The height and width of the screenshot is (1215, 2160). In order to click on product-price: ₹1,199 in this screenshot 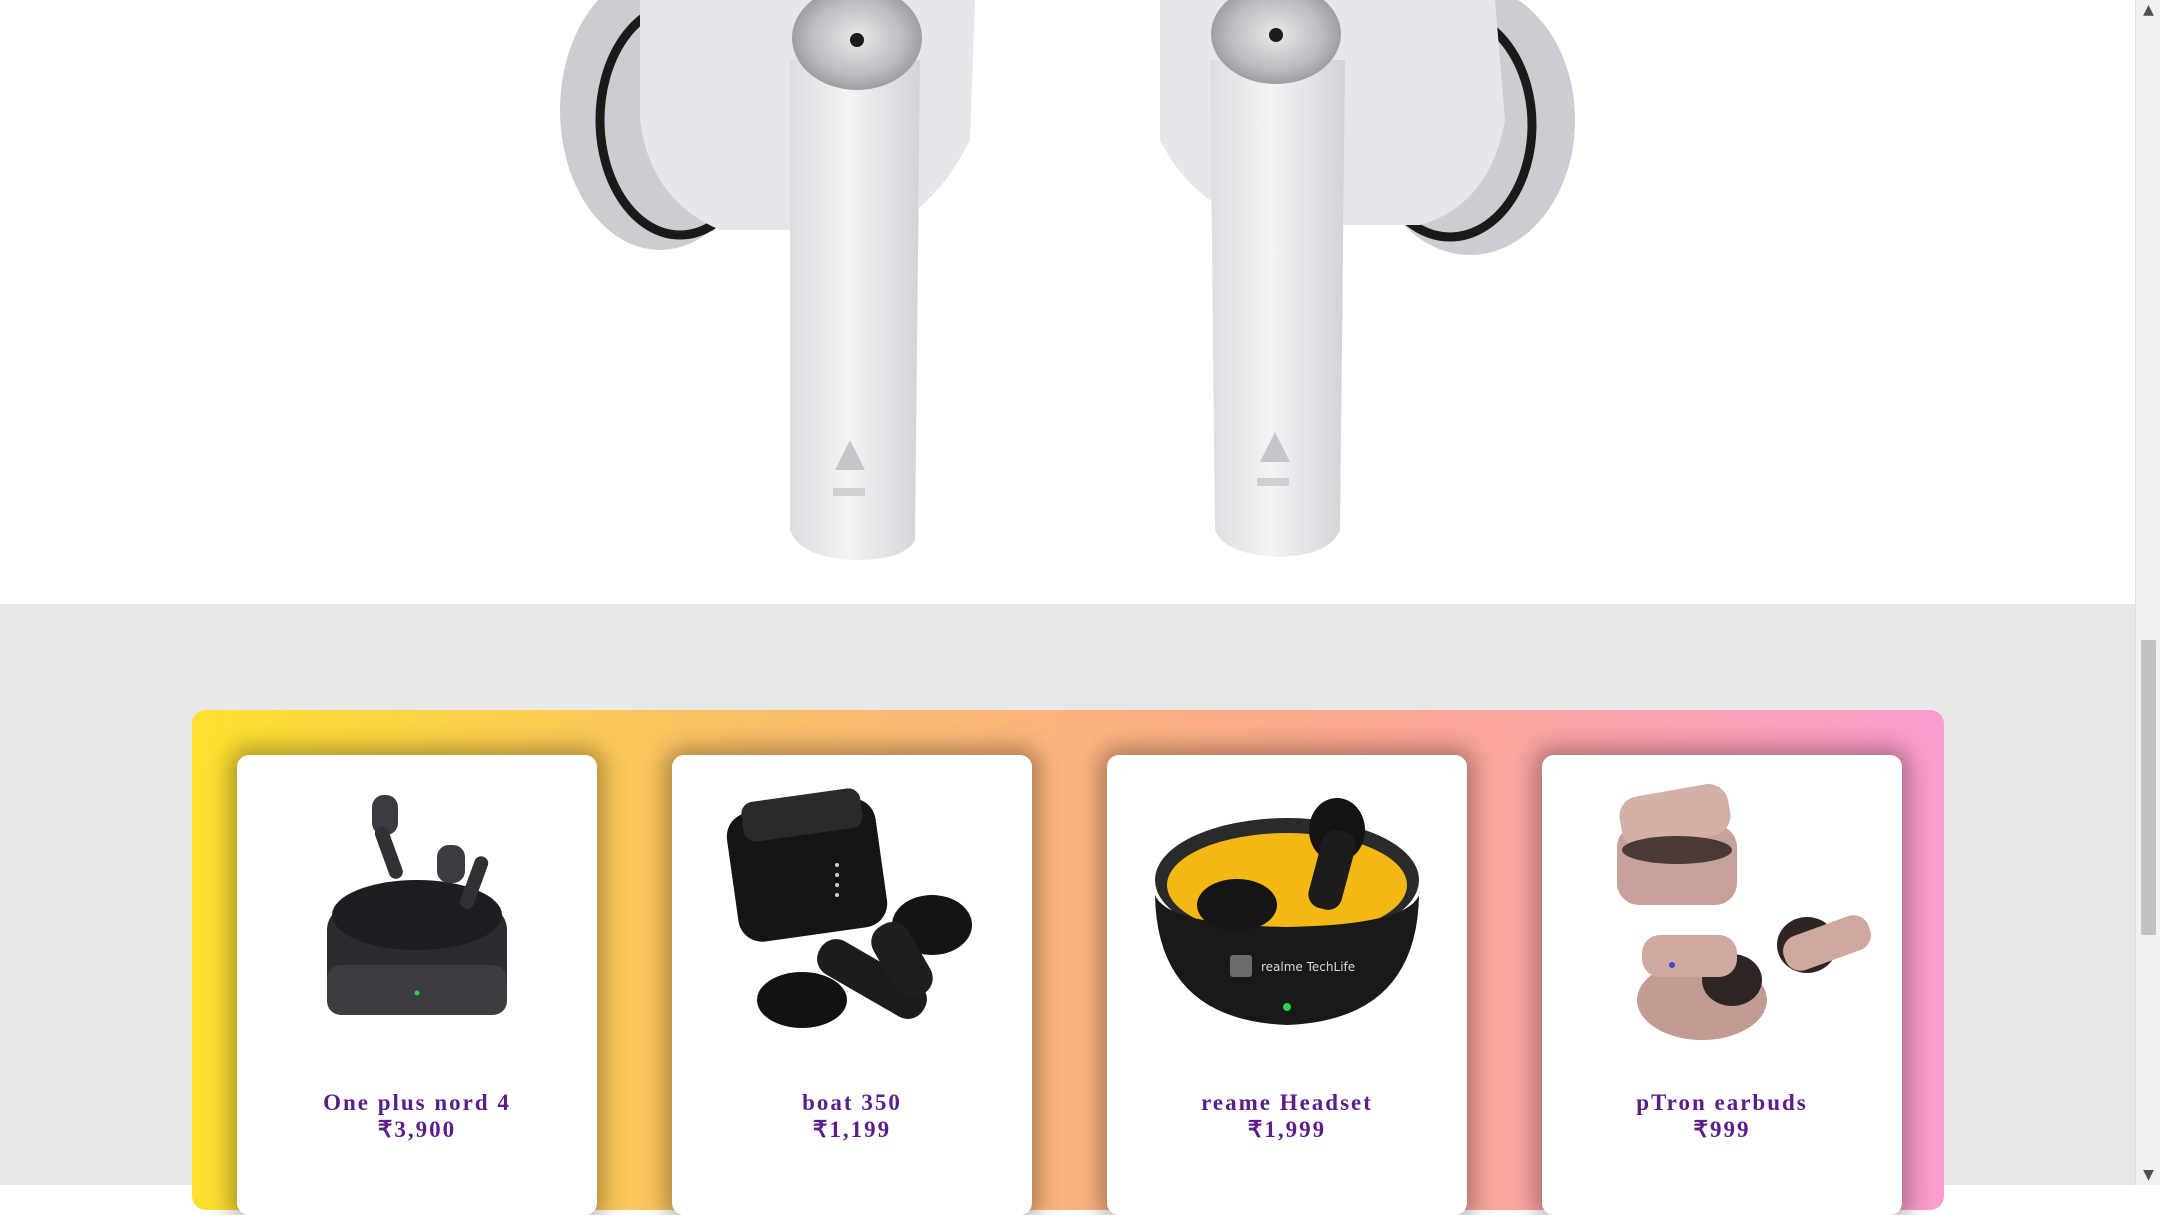, I will do `click(852, 1129)`.